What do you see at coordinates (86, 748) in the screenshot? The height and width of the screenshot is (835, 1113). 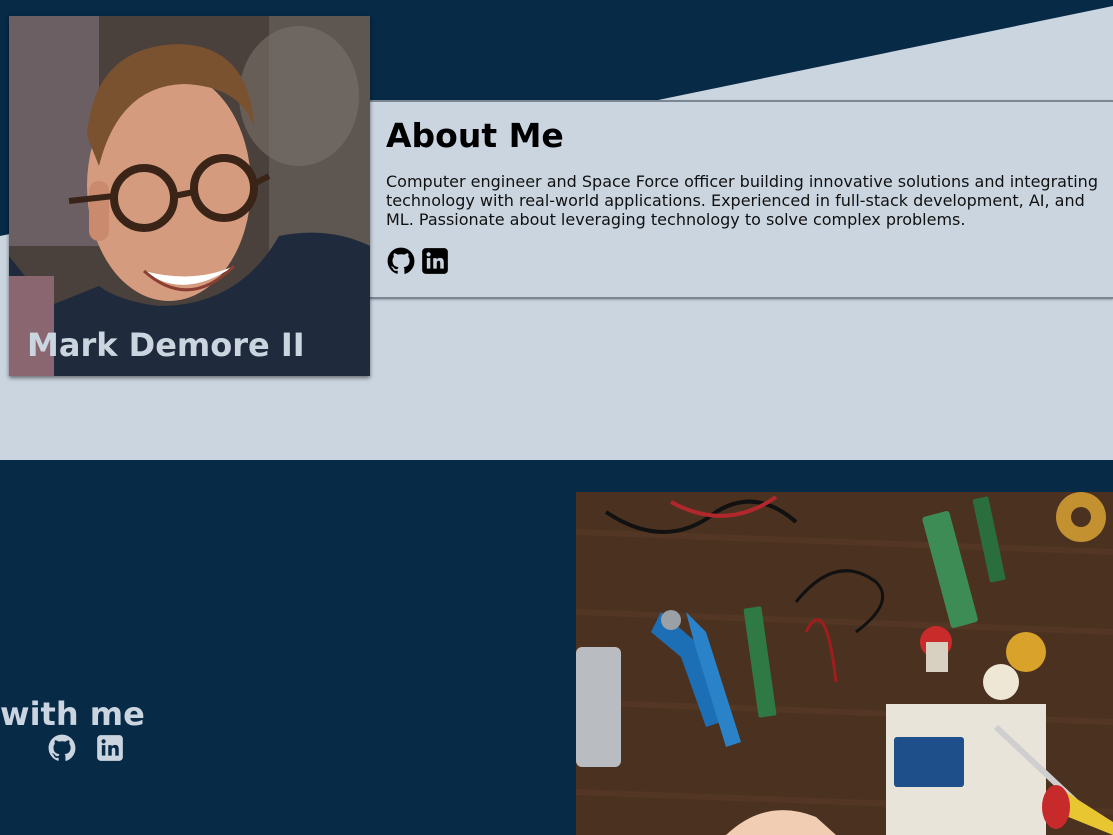 I see `connect-social-links` at bounding box center [86, 748].